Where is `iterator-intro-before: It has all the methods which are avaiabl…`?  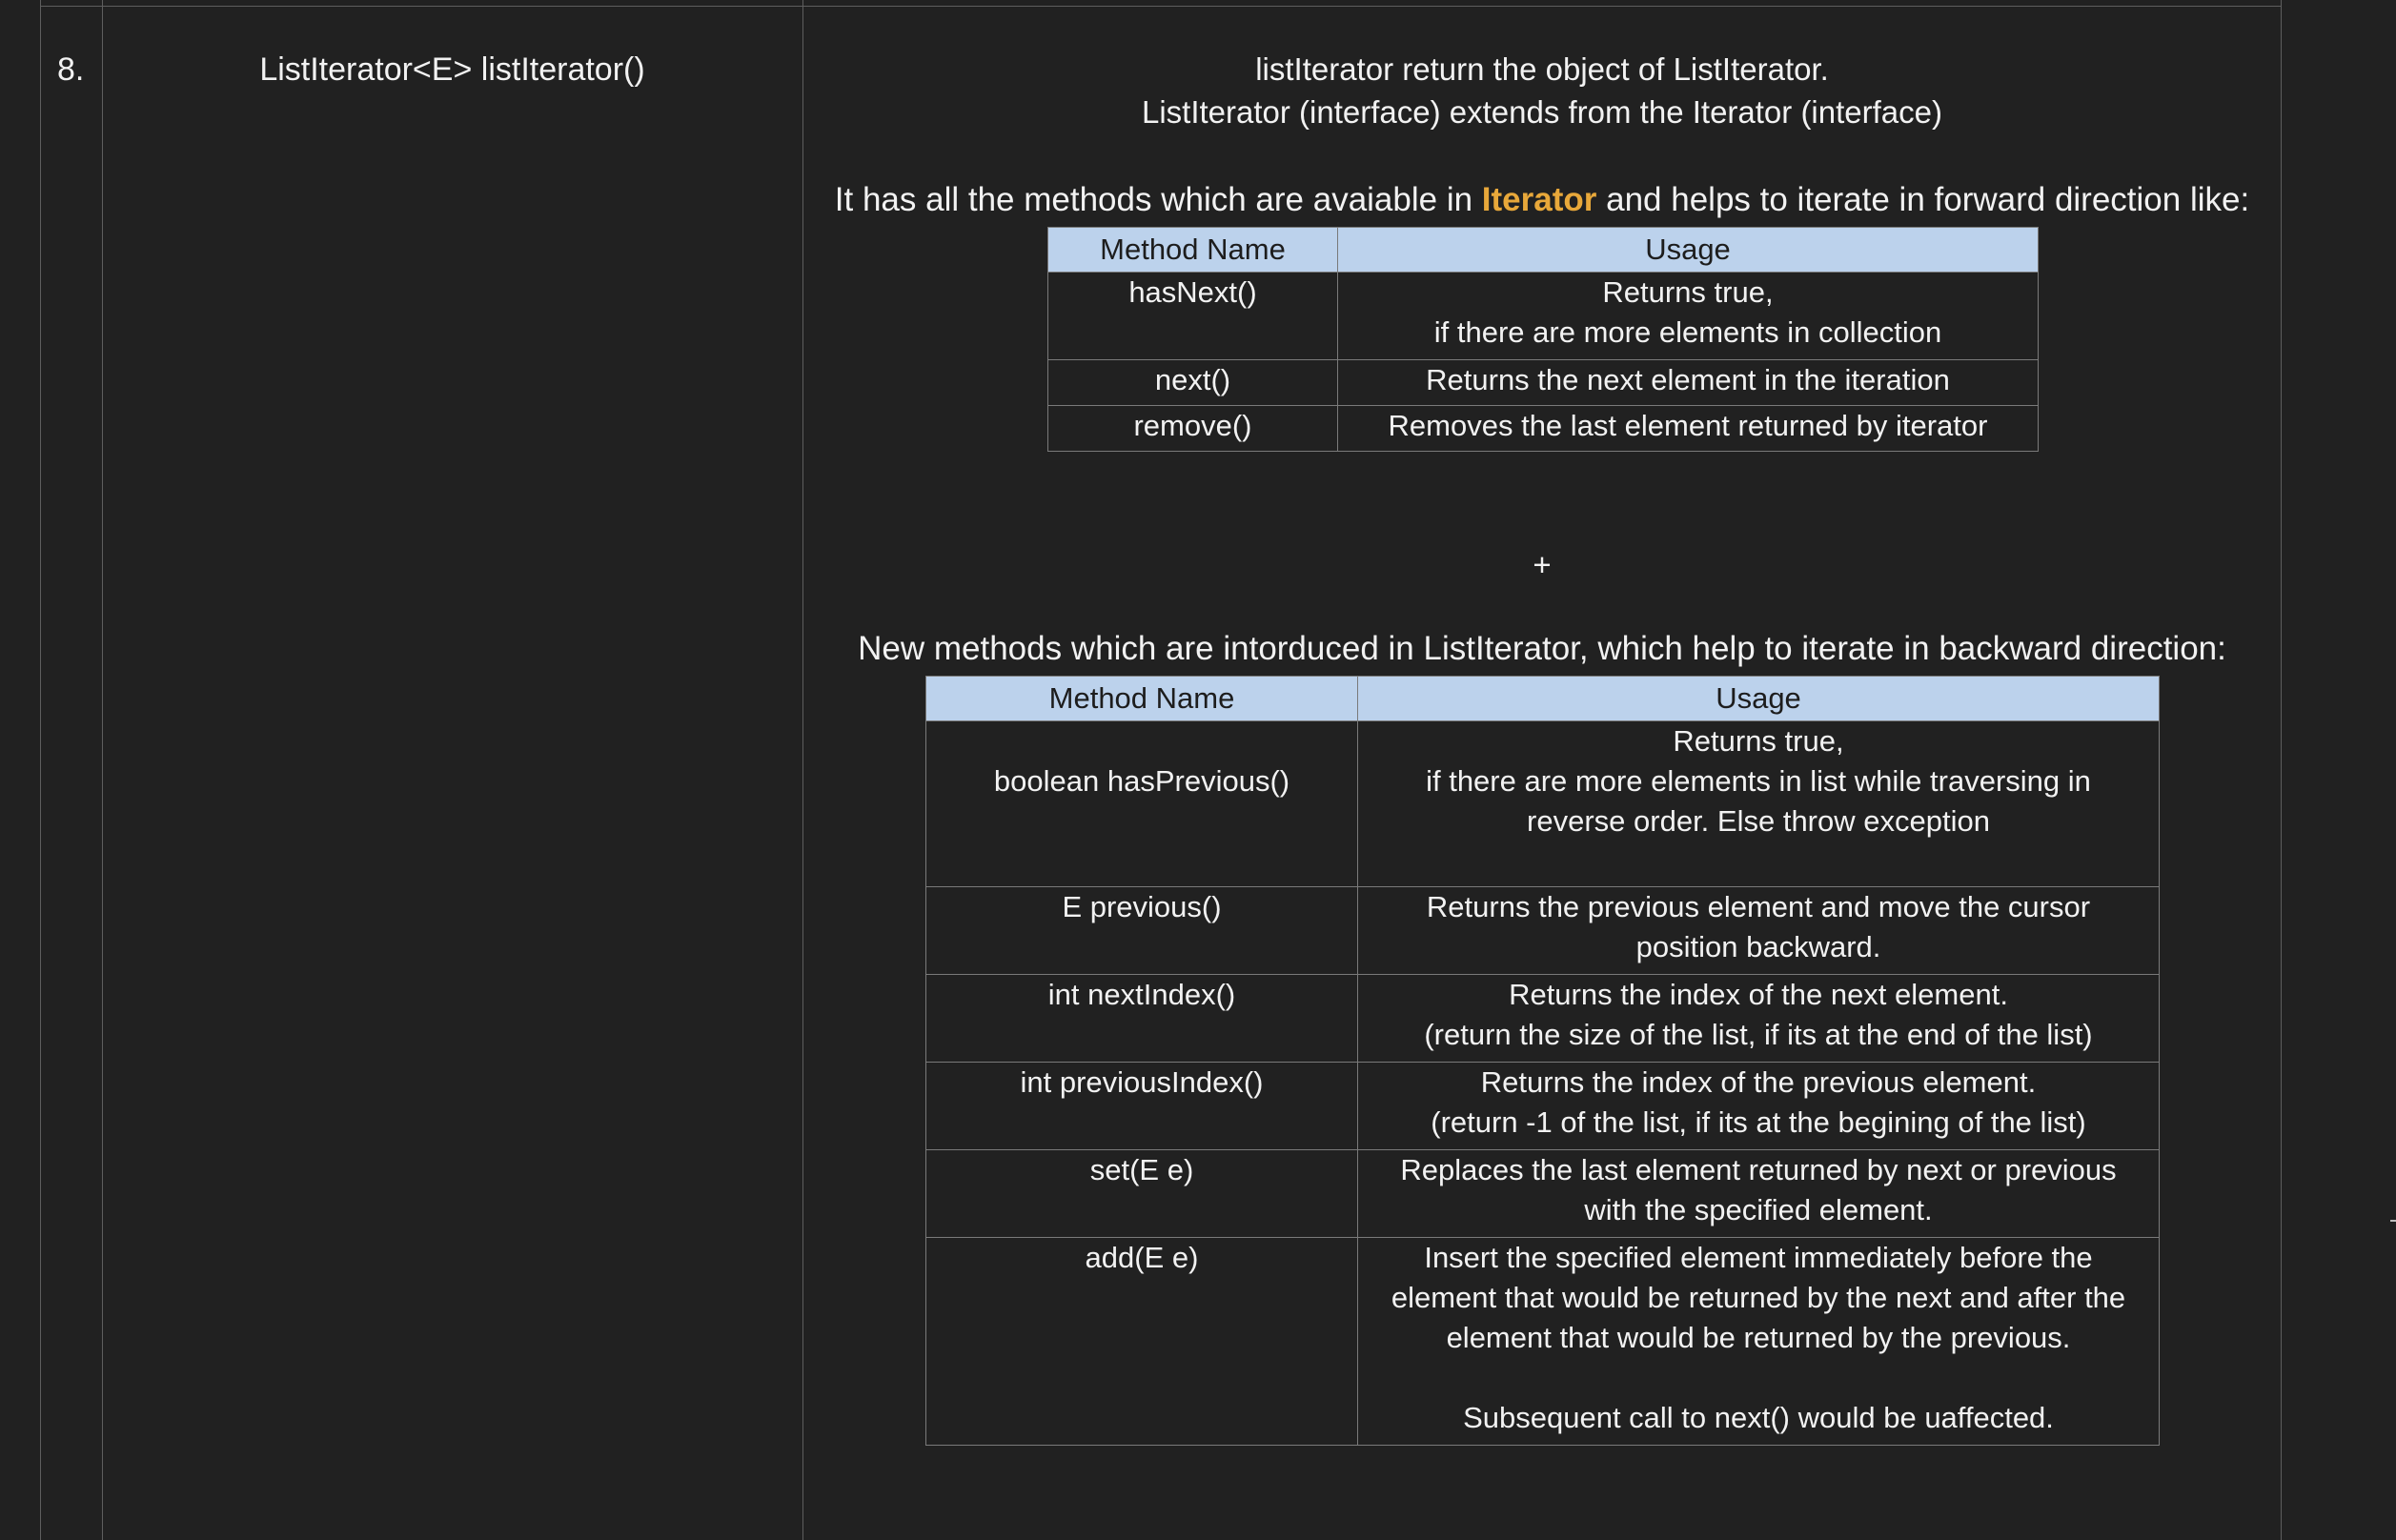 iterator-intro-before: It has all the methods which are avaiabl… is located at coordinates (1158, 199).